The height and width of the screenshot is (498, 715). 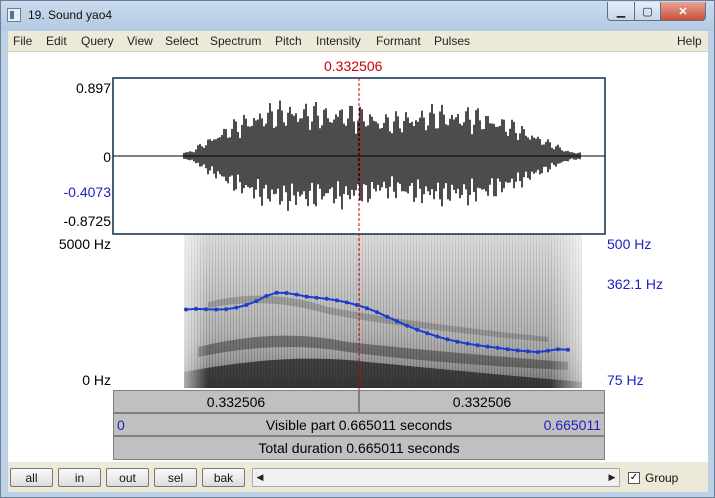 I want to click on time-bar-left: 0.332506, so click(x=236, y=401).